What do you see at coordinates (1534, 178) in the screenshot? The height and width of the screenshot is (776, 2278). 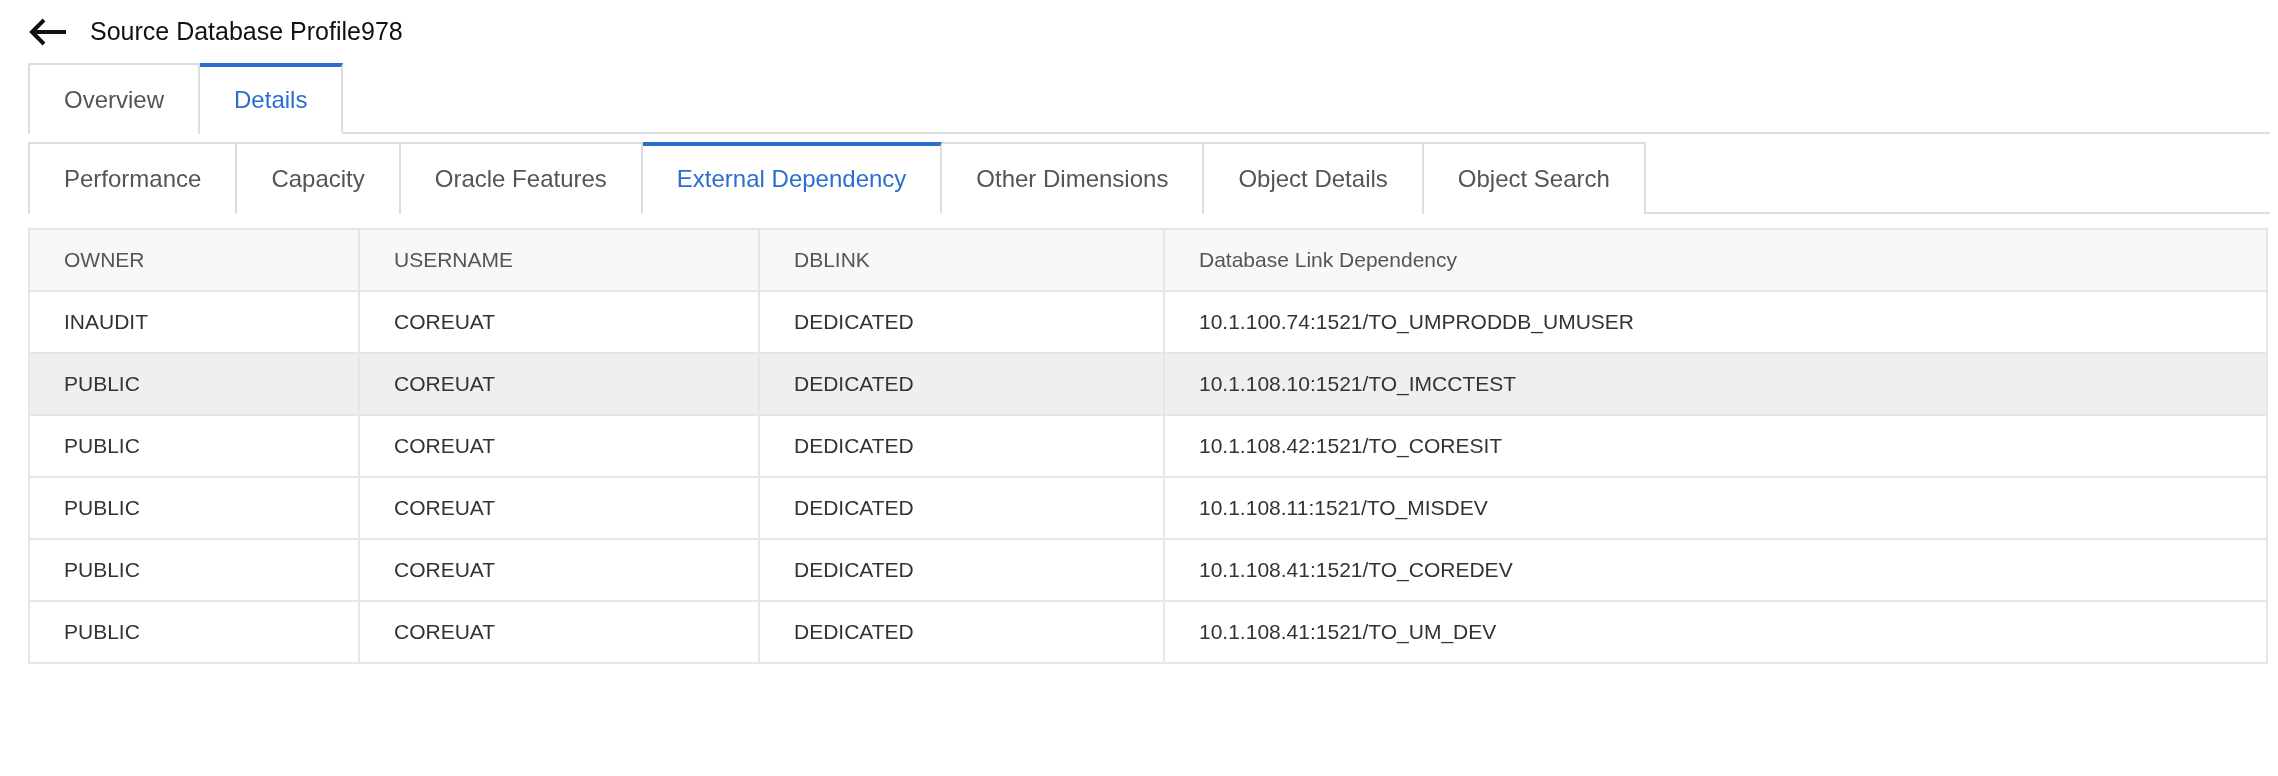 I see `tab: Object Search` at bounding box center [1534, 178].